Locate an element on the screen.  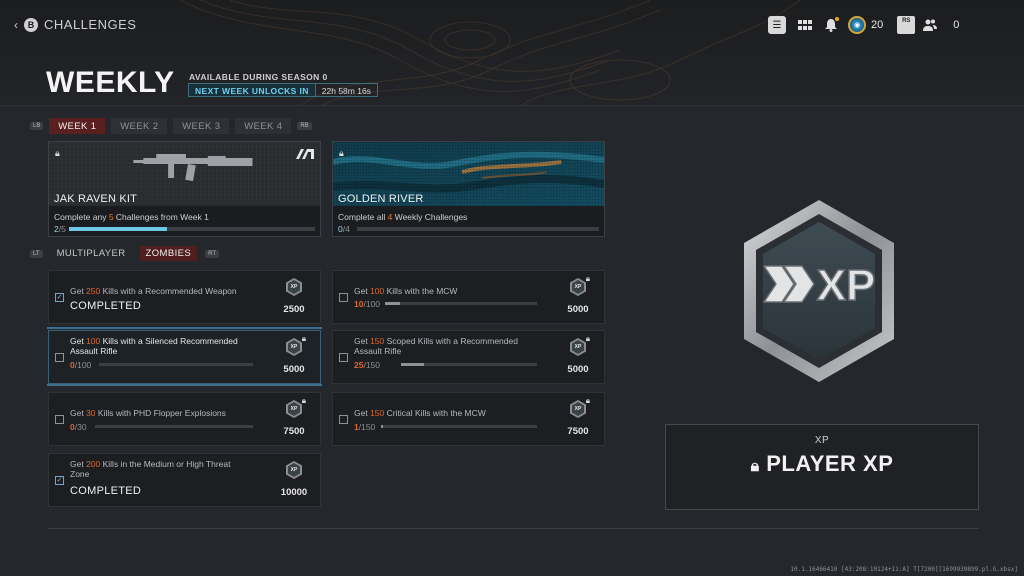
cod-points-value: 20 is located at coordinates (877, 25).